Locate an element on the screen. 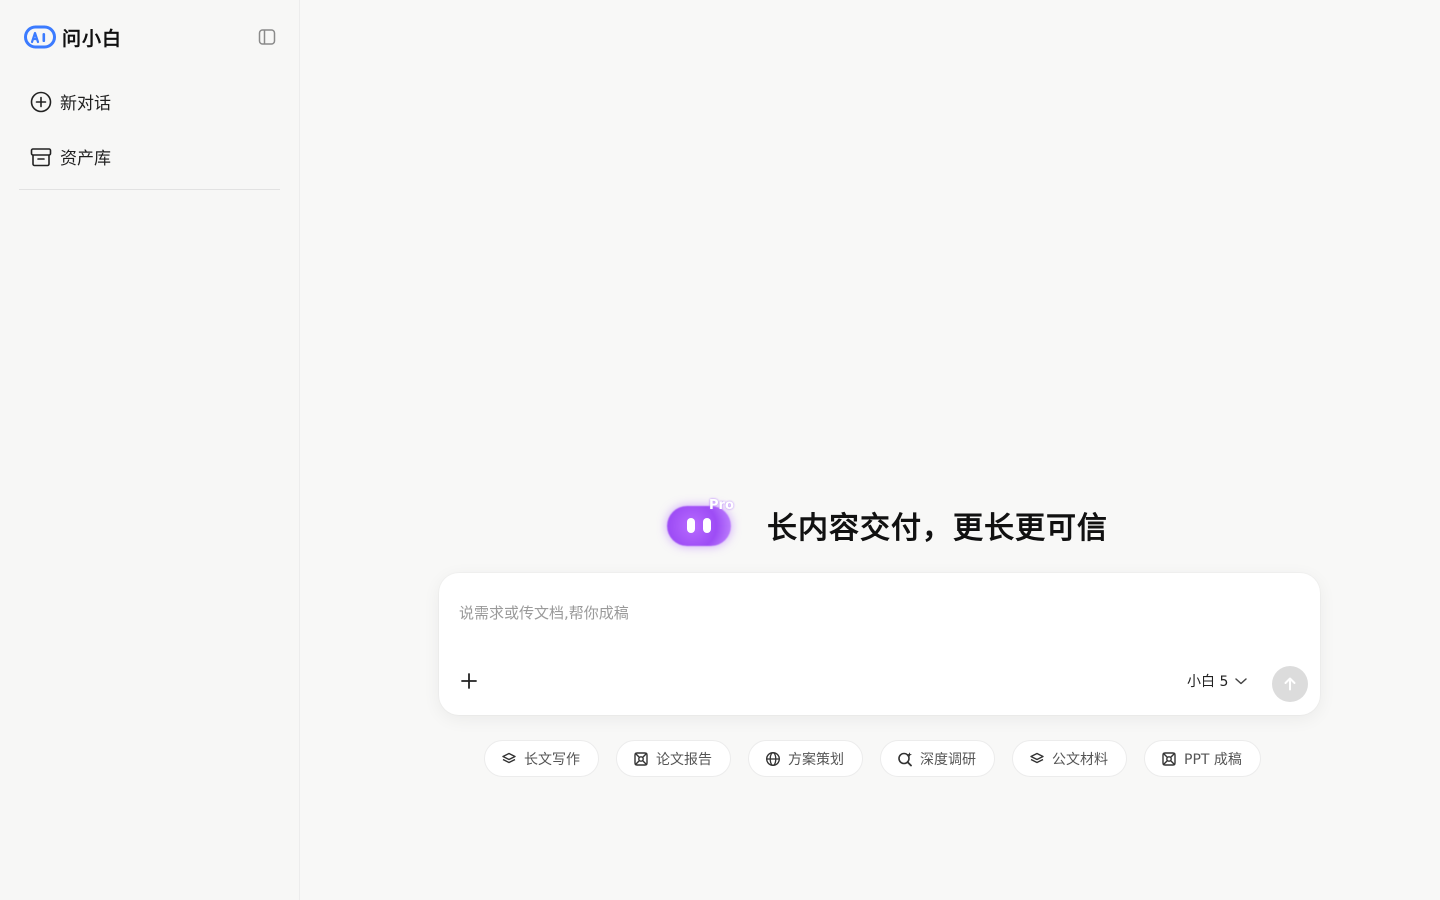 The height and width of the screenshot is (900, 1440). arrow-up-icon is located at coordinates (1290, 684).